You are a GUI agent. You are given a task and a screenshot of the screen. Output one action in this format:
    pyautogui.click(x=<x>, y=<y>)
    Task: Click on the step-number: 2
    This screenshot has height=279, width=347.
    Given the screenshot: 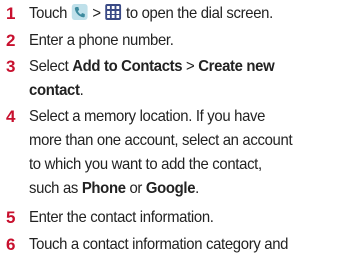 What is the action you would take?
    pyautogui.click(x=11, y=40)
    